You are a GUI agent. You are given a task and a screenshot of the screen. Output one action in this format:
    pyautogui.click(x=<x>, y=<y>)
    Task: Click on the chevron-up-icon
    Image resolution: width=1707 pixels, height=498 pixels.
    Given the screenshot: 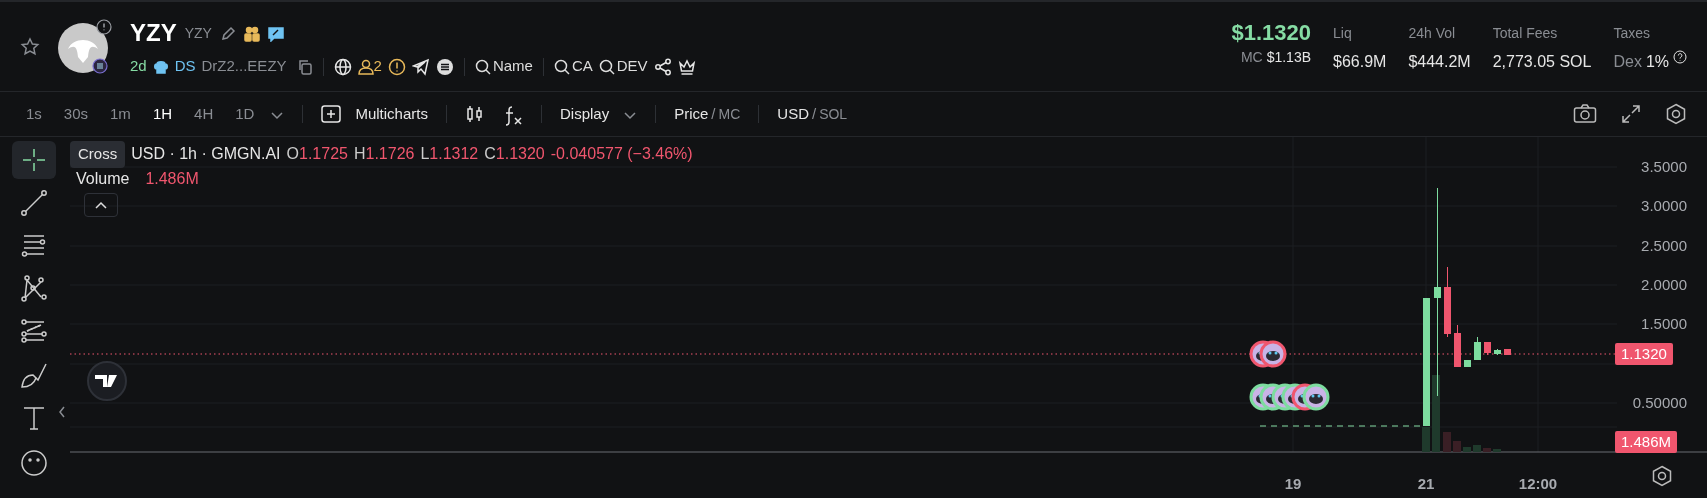 What is the action you would take?
    pyautogui.click(x=101, y=205)
    